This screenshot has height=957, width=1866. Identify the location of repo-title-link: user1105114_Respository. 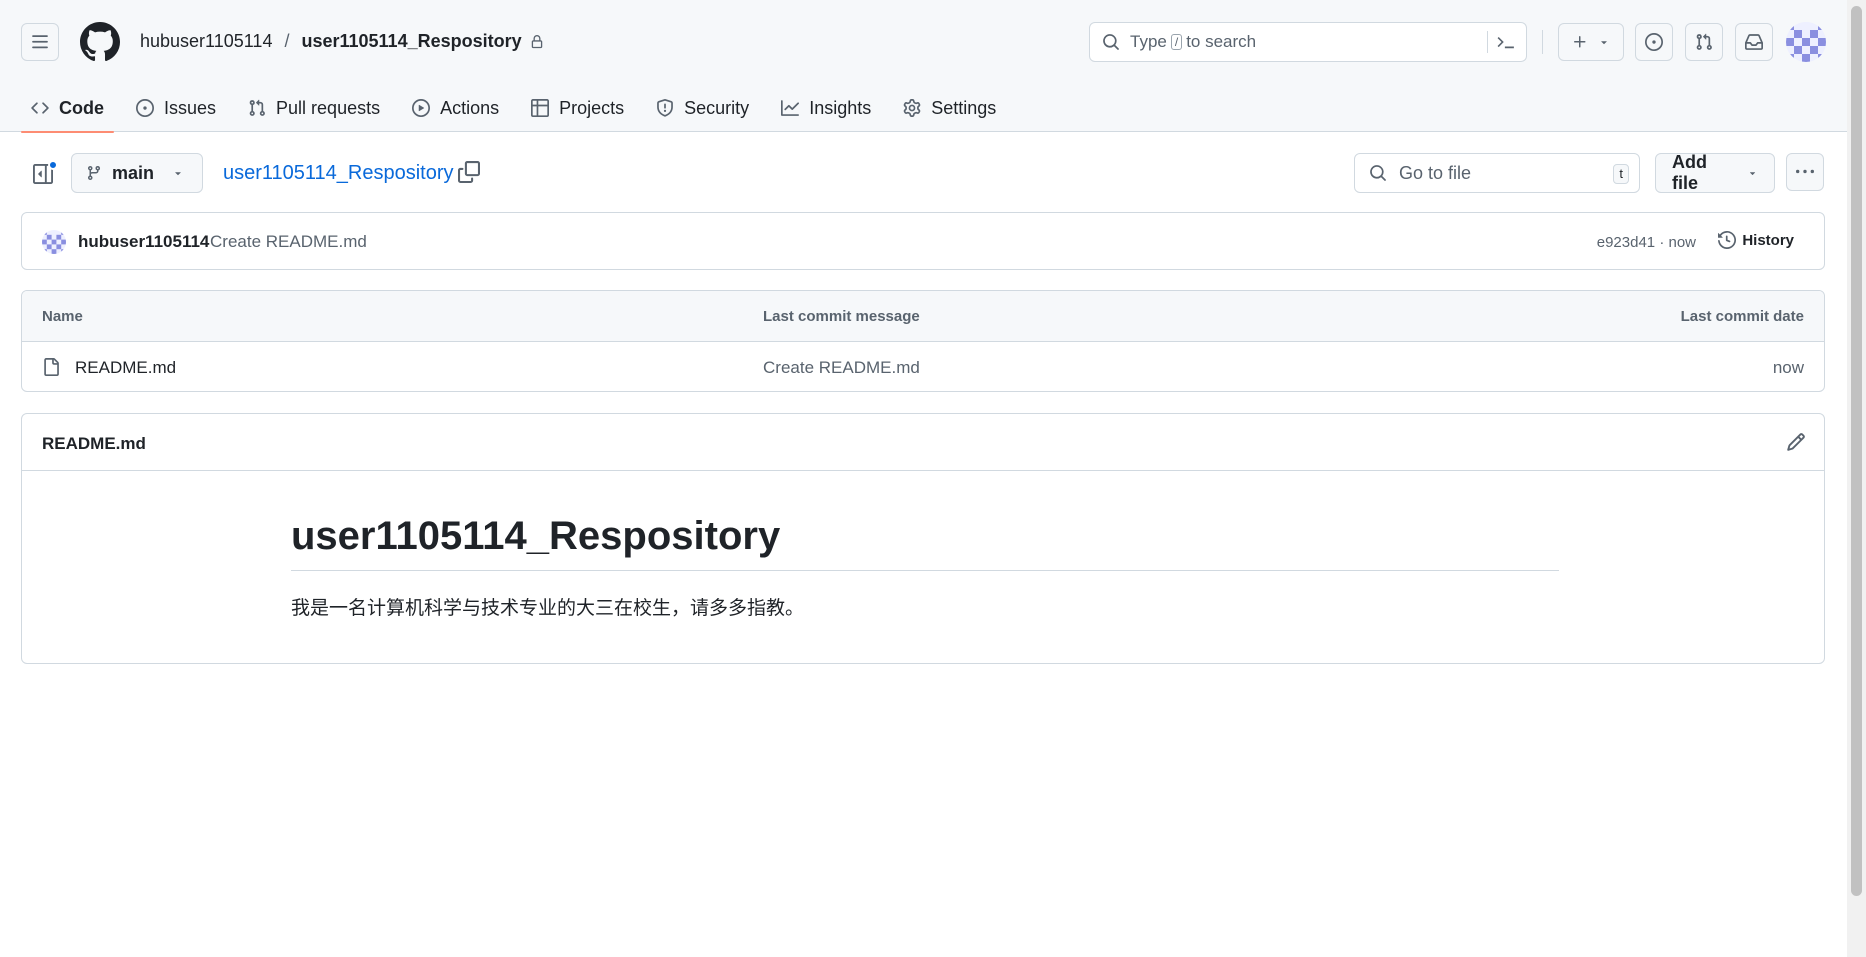
(338, 173).